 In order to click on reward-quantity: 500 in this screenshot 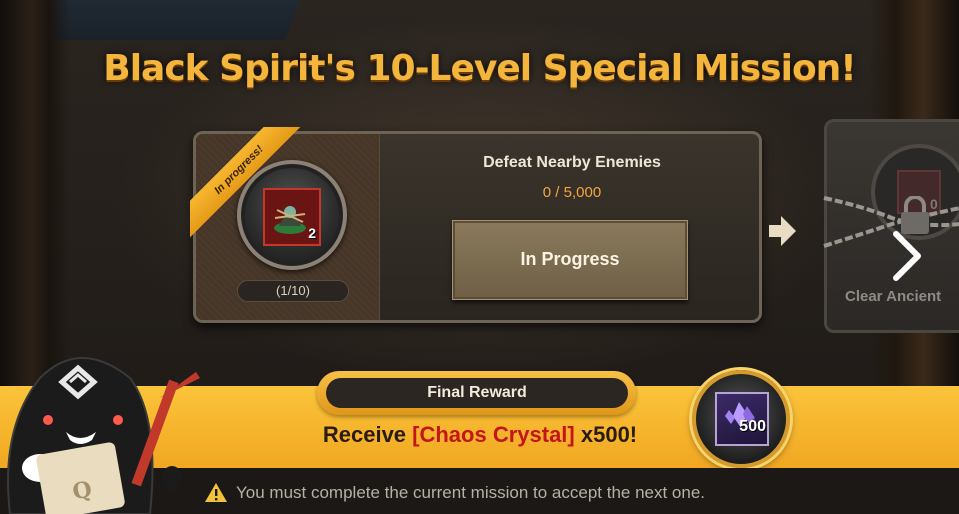, I will do `click(752, 426)`.